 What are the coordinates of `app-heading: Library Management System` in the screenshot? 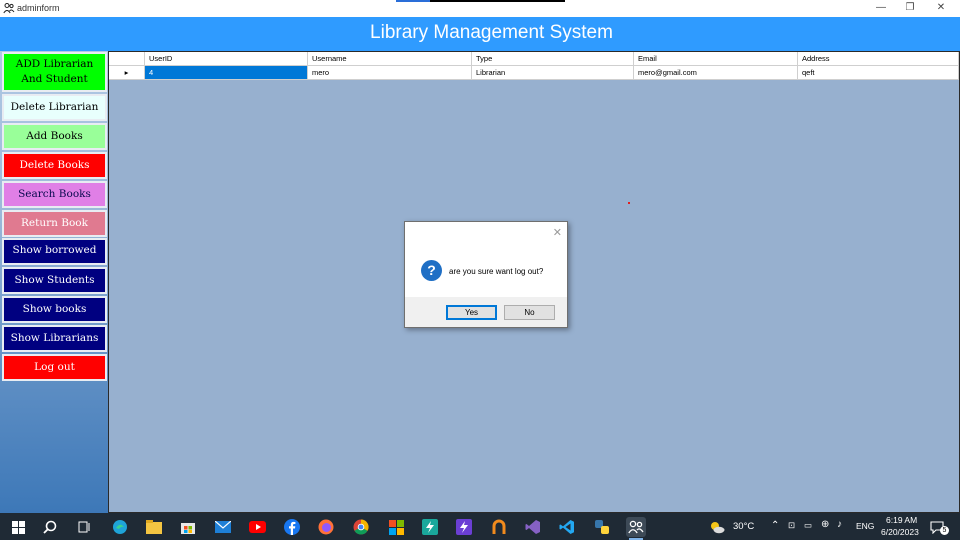 It's located at (491, 32).